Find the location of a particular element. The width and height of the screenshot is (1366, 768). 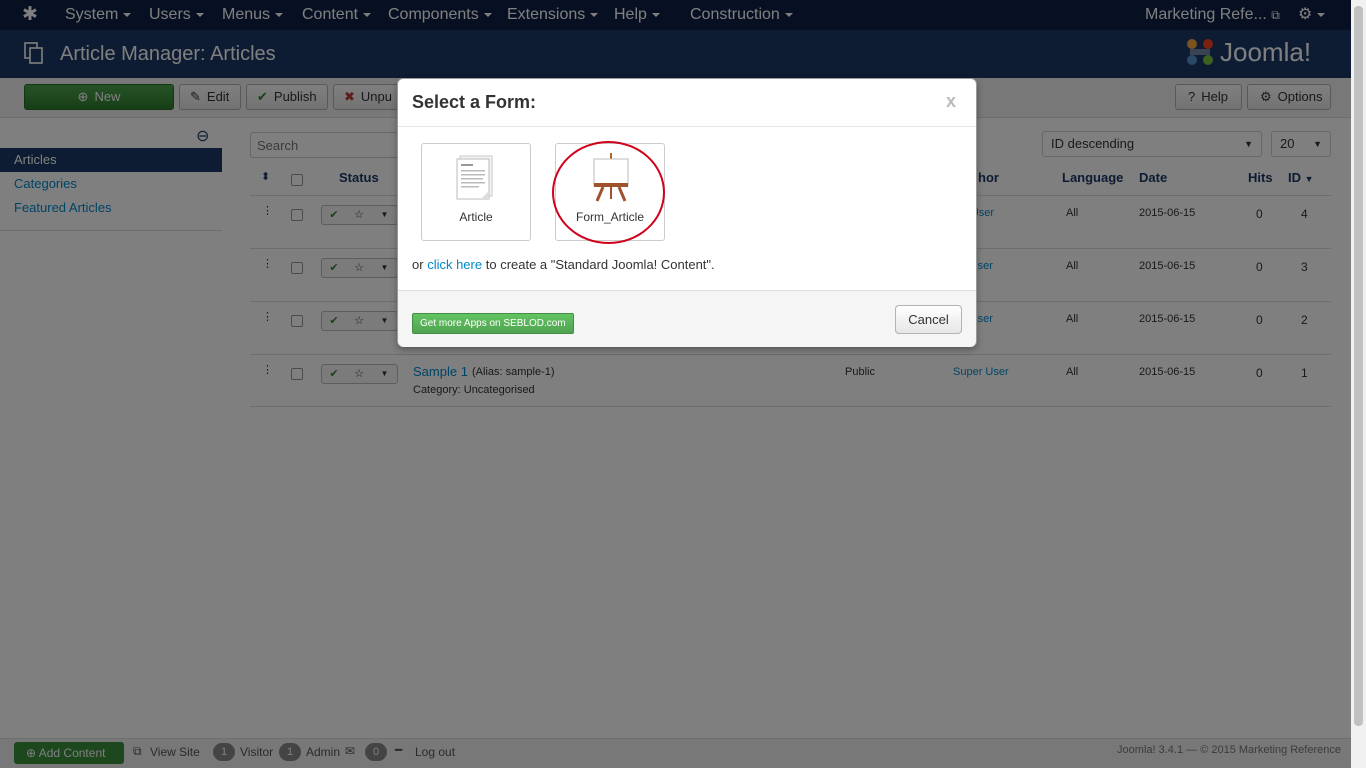

highlight-circle is located at coordinates (608, 192).